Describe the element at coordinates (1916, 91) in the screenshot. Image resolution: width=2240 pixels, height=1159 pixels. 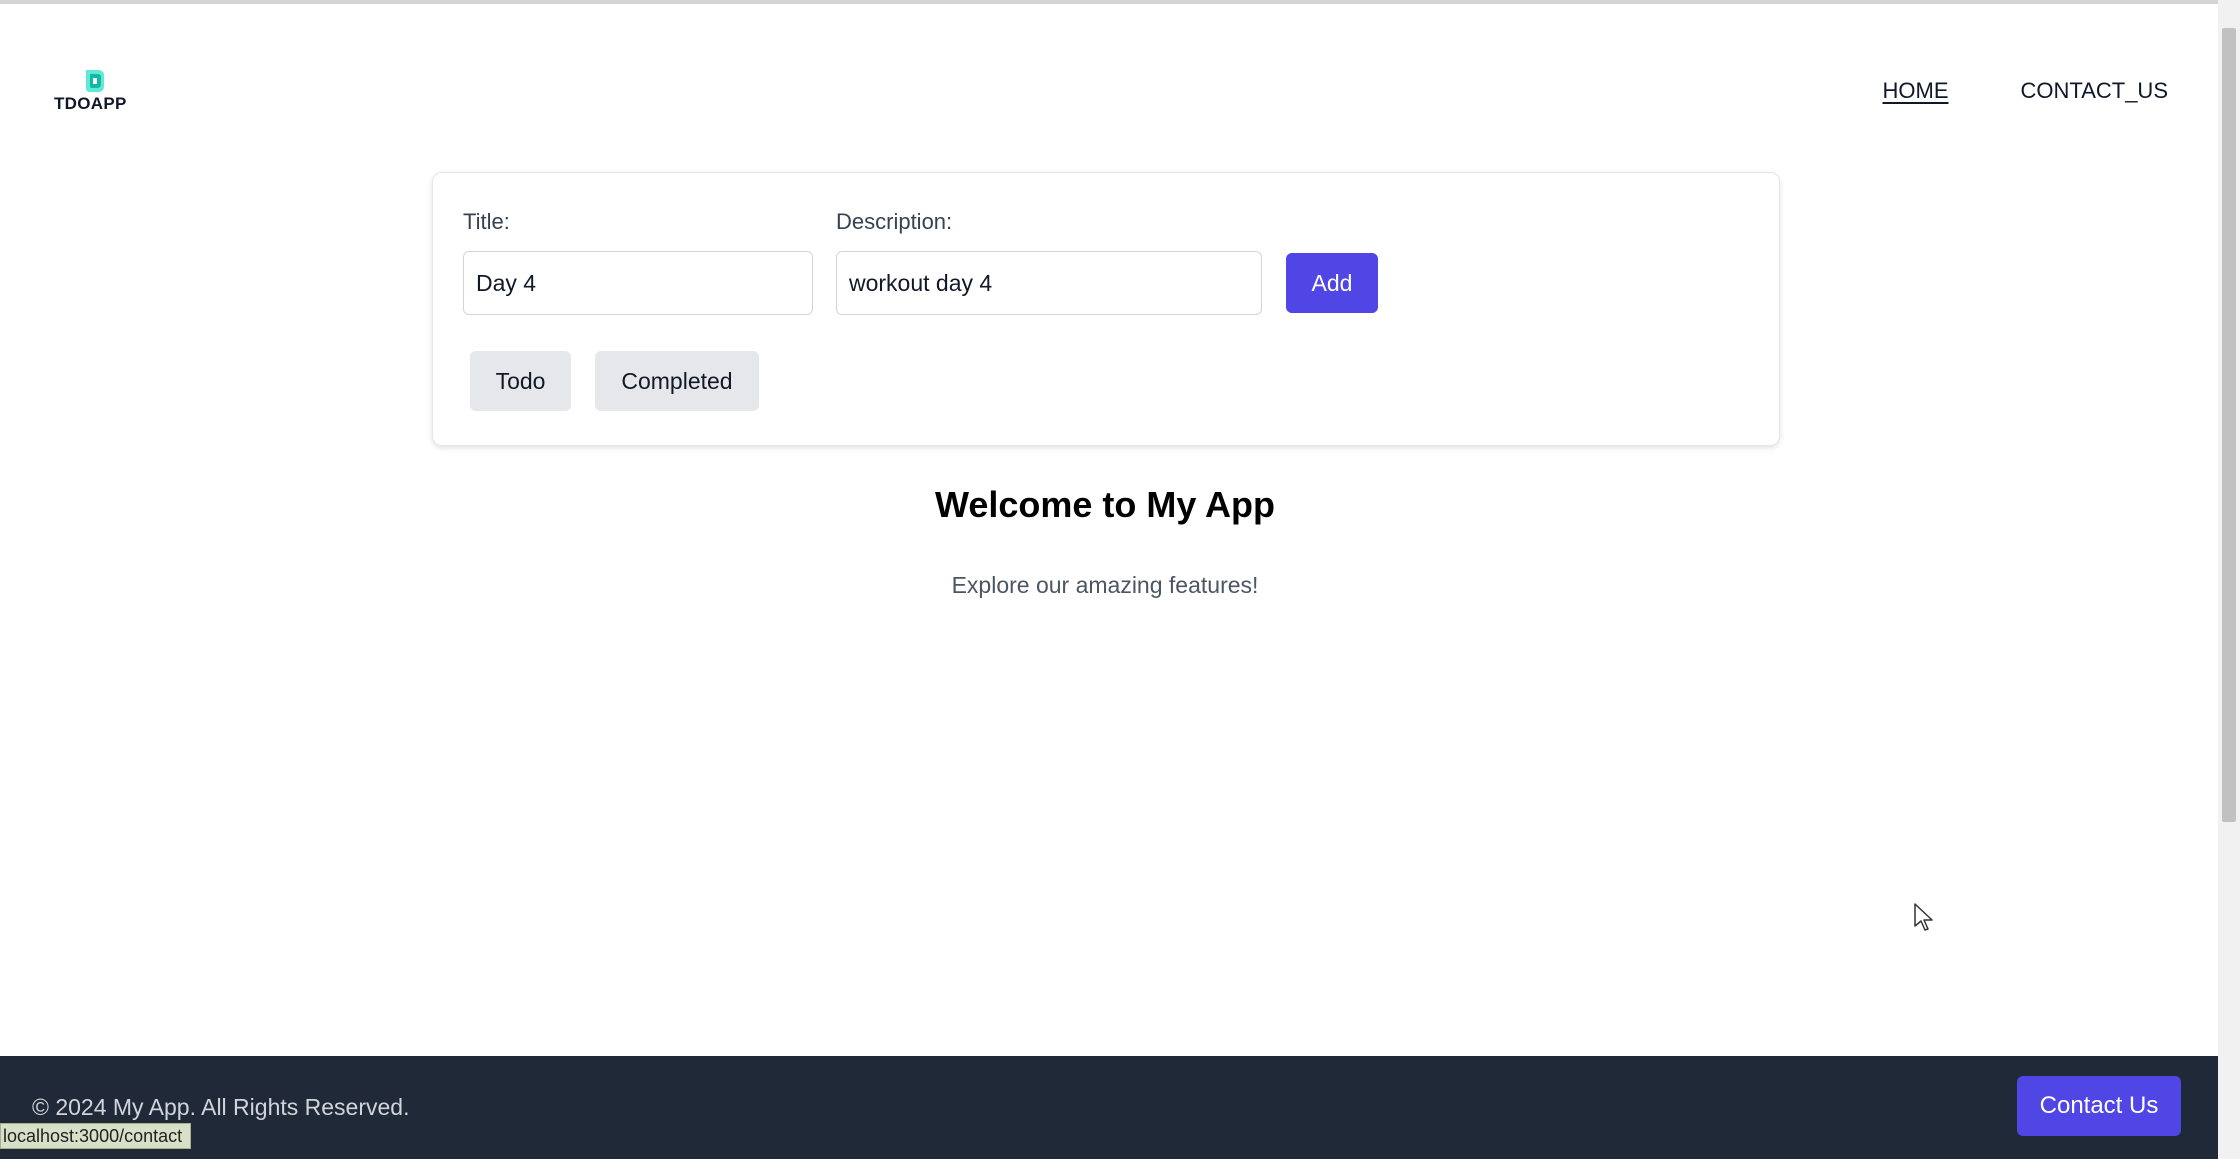
I see `nav-home-link: HOME` at that location.